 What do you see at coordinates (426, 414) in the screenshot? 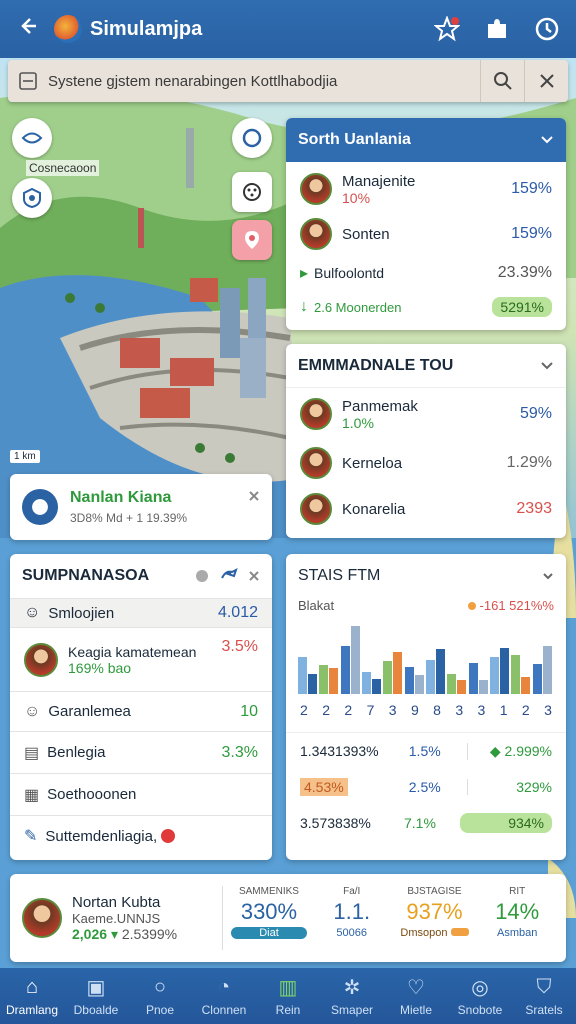
I see `list-item: Panmemak 1.0% 59%` at bounding box center [426, 414].